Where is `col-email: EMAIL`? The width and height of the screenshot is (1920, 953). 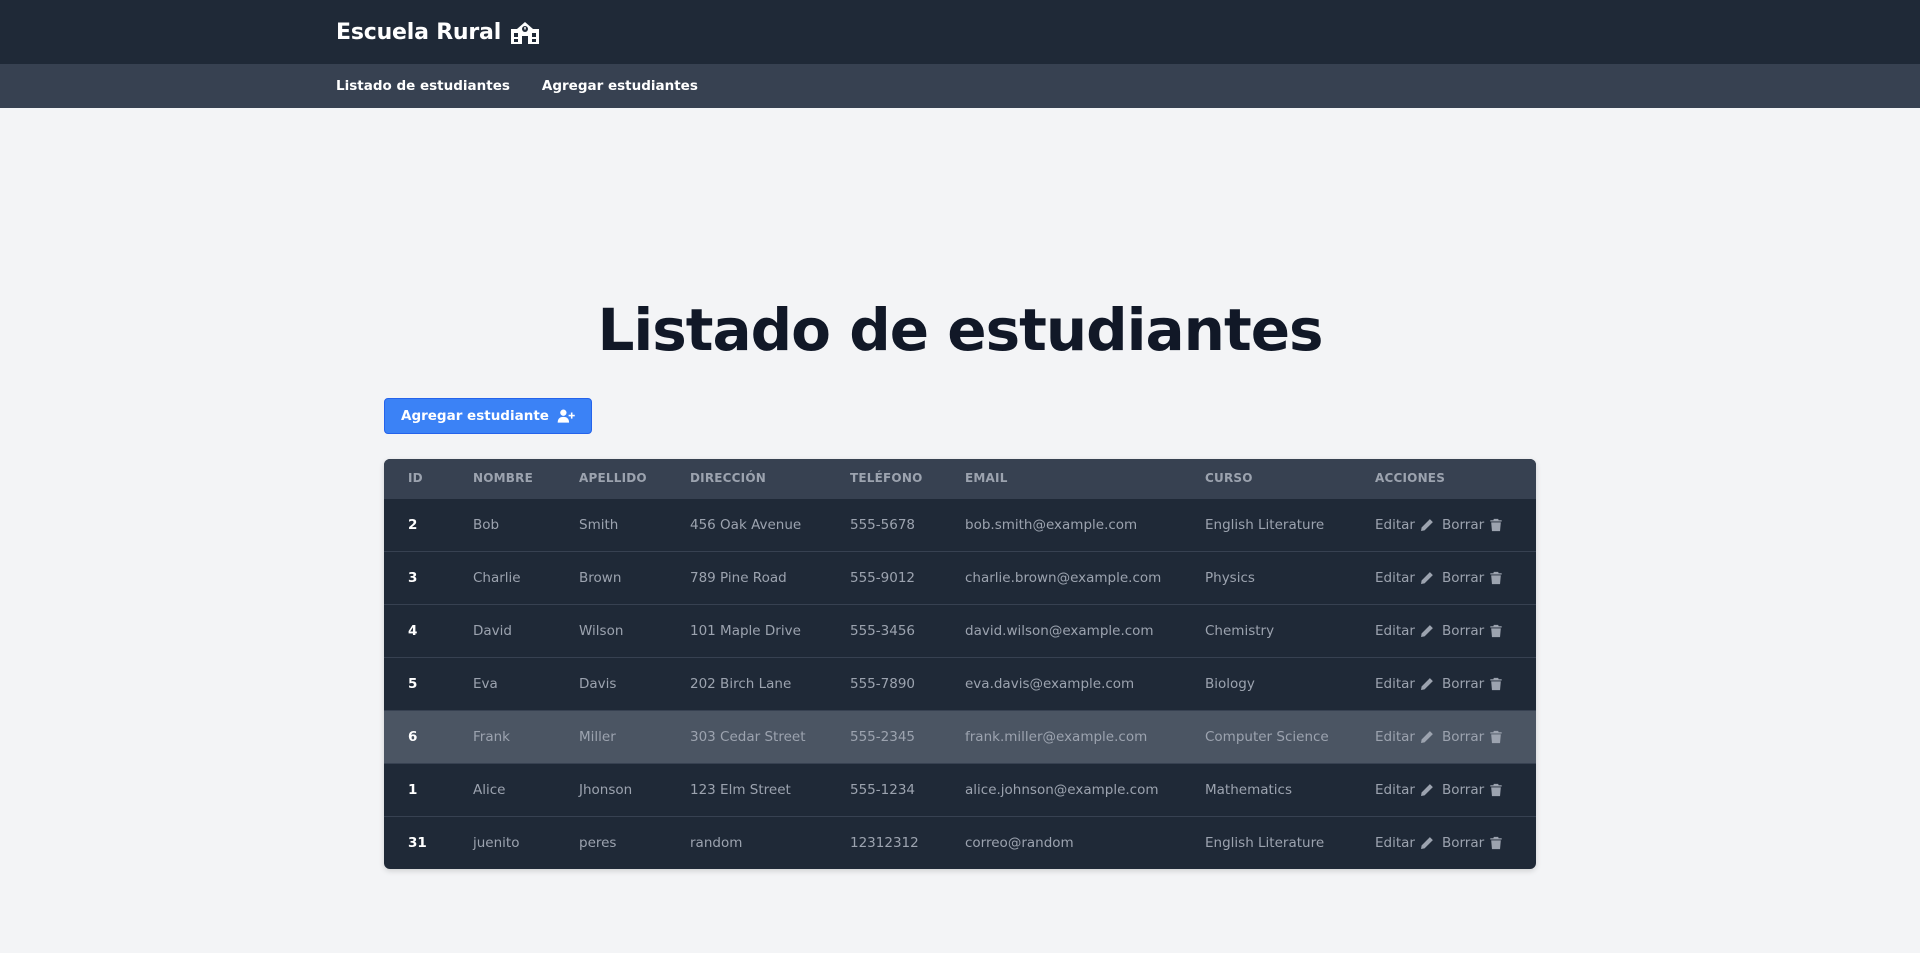 col-email: EMAIL is located at coordinates (986, 478).